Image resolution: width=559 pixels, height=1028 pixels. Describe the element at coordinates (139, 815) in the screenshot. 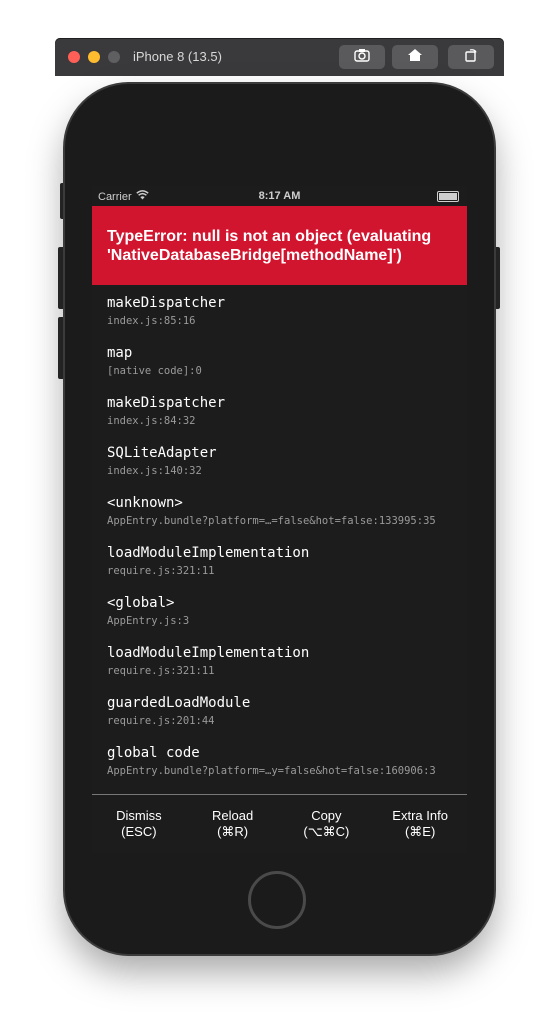

I see `dismiss-label: Dismiss` at that location.